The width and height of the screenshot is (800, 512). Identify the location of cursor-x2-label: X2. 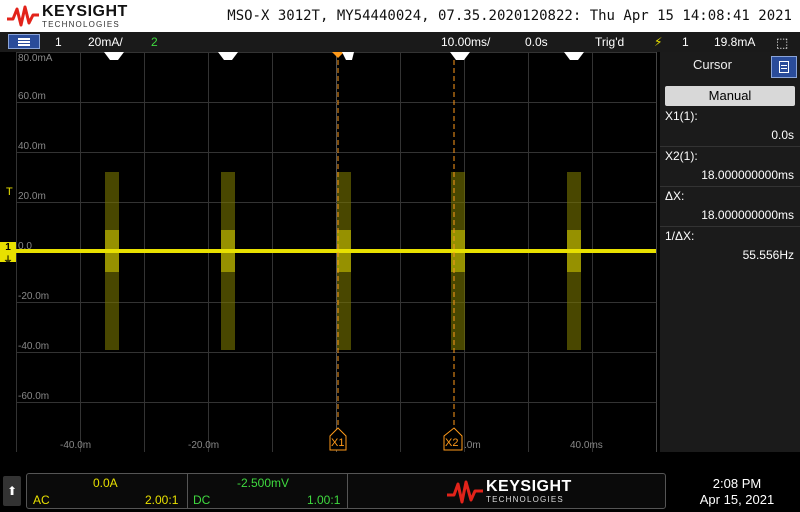
(451, 443).